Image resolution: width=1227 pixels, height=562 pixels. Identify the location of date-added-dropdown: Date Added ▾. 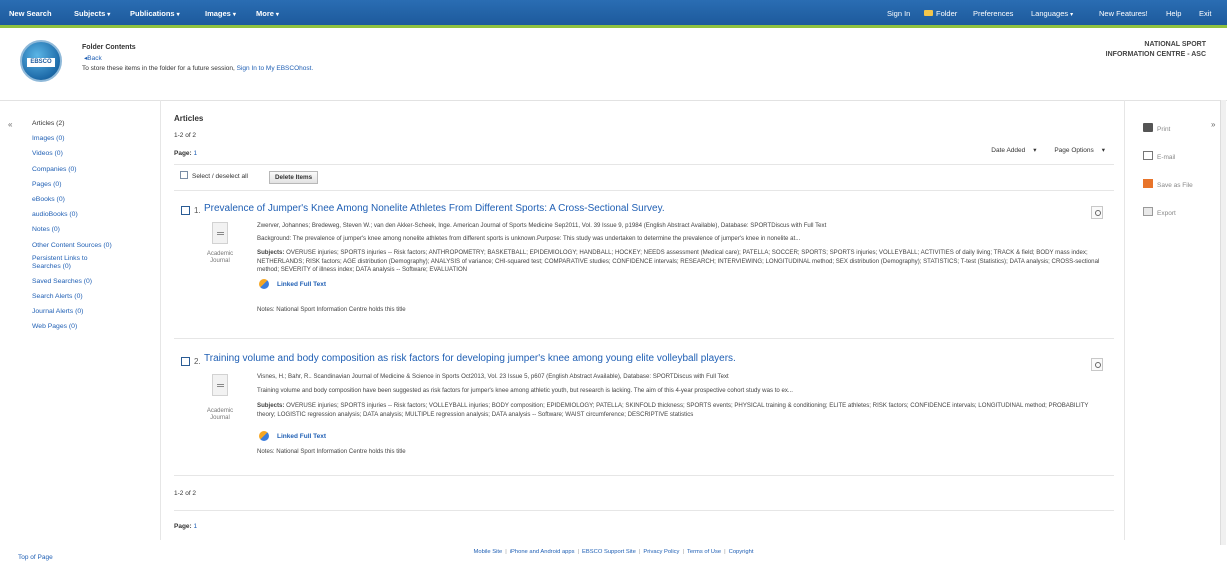
(1009, 150).